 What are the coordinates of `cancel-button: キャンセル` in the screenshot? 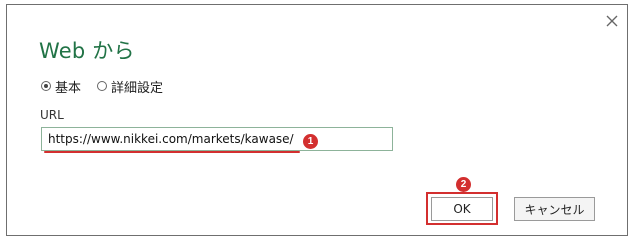 It's located at (554, 209).